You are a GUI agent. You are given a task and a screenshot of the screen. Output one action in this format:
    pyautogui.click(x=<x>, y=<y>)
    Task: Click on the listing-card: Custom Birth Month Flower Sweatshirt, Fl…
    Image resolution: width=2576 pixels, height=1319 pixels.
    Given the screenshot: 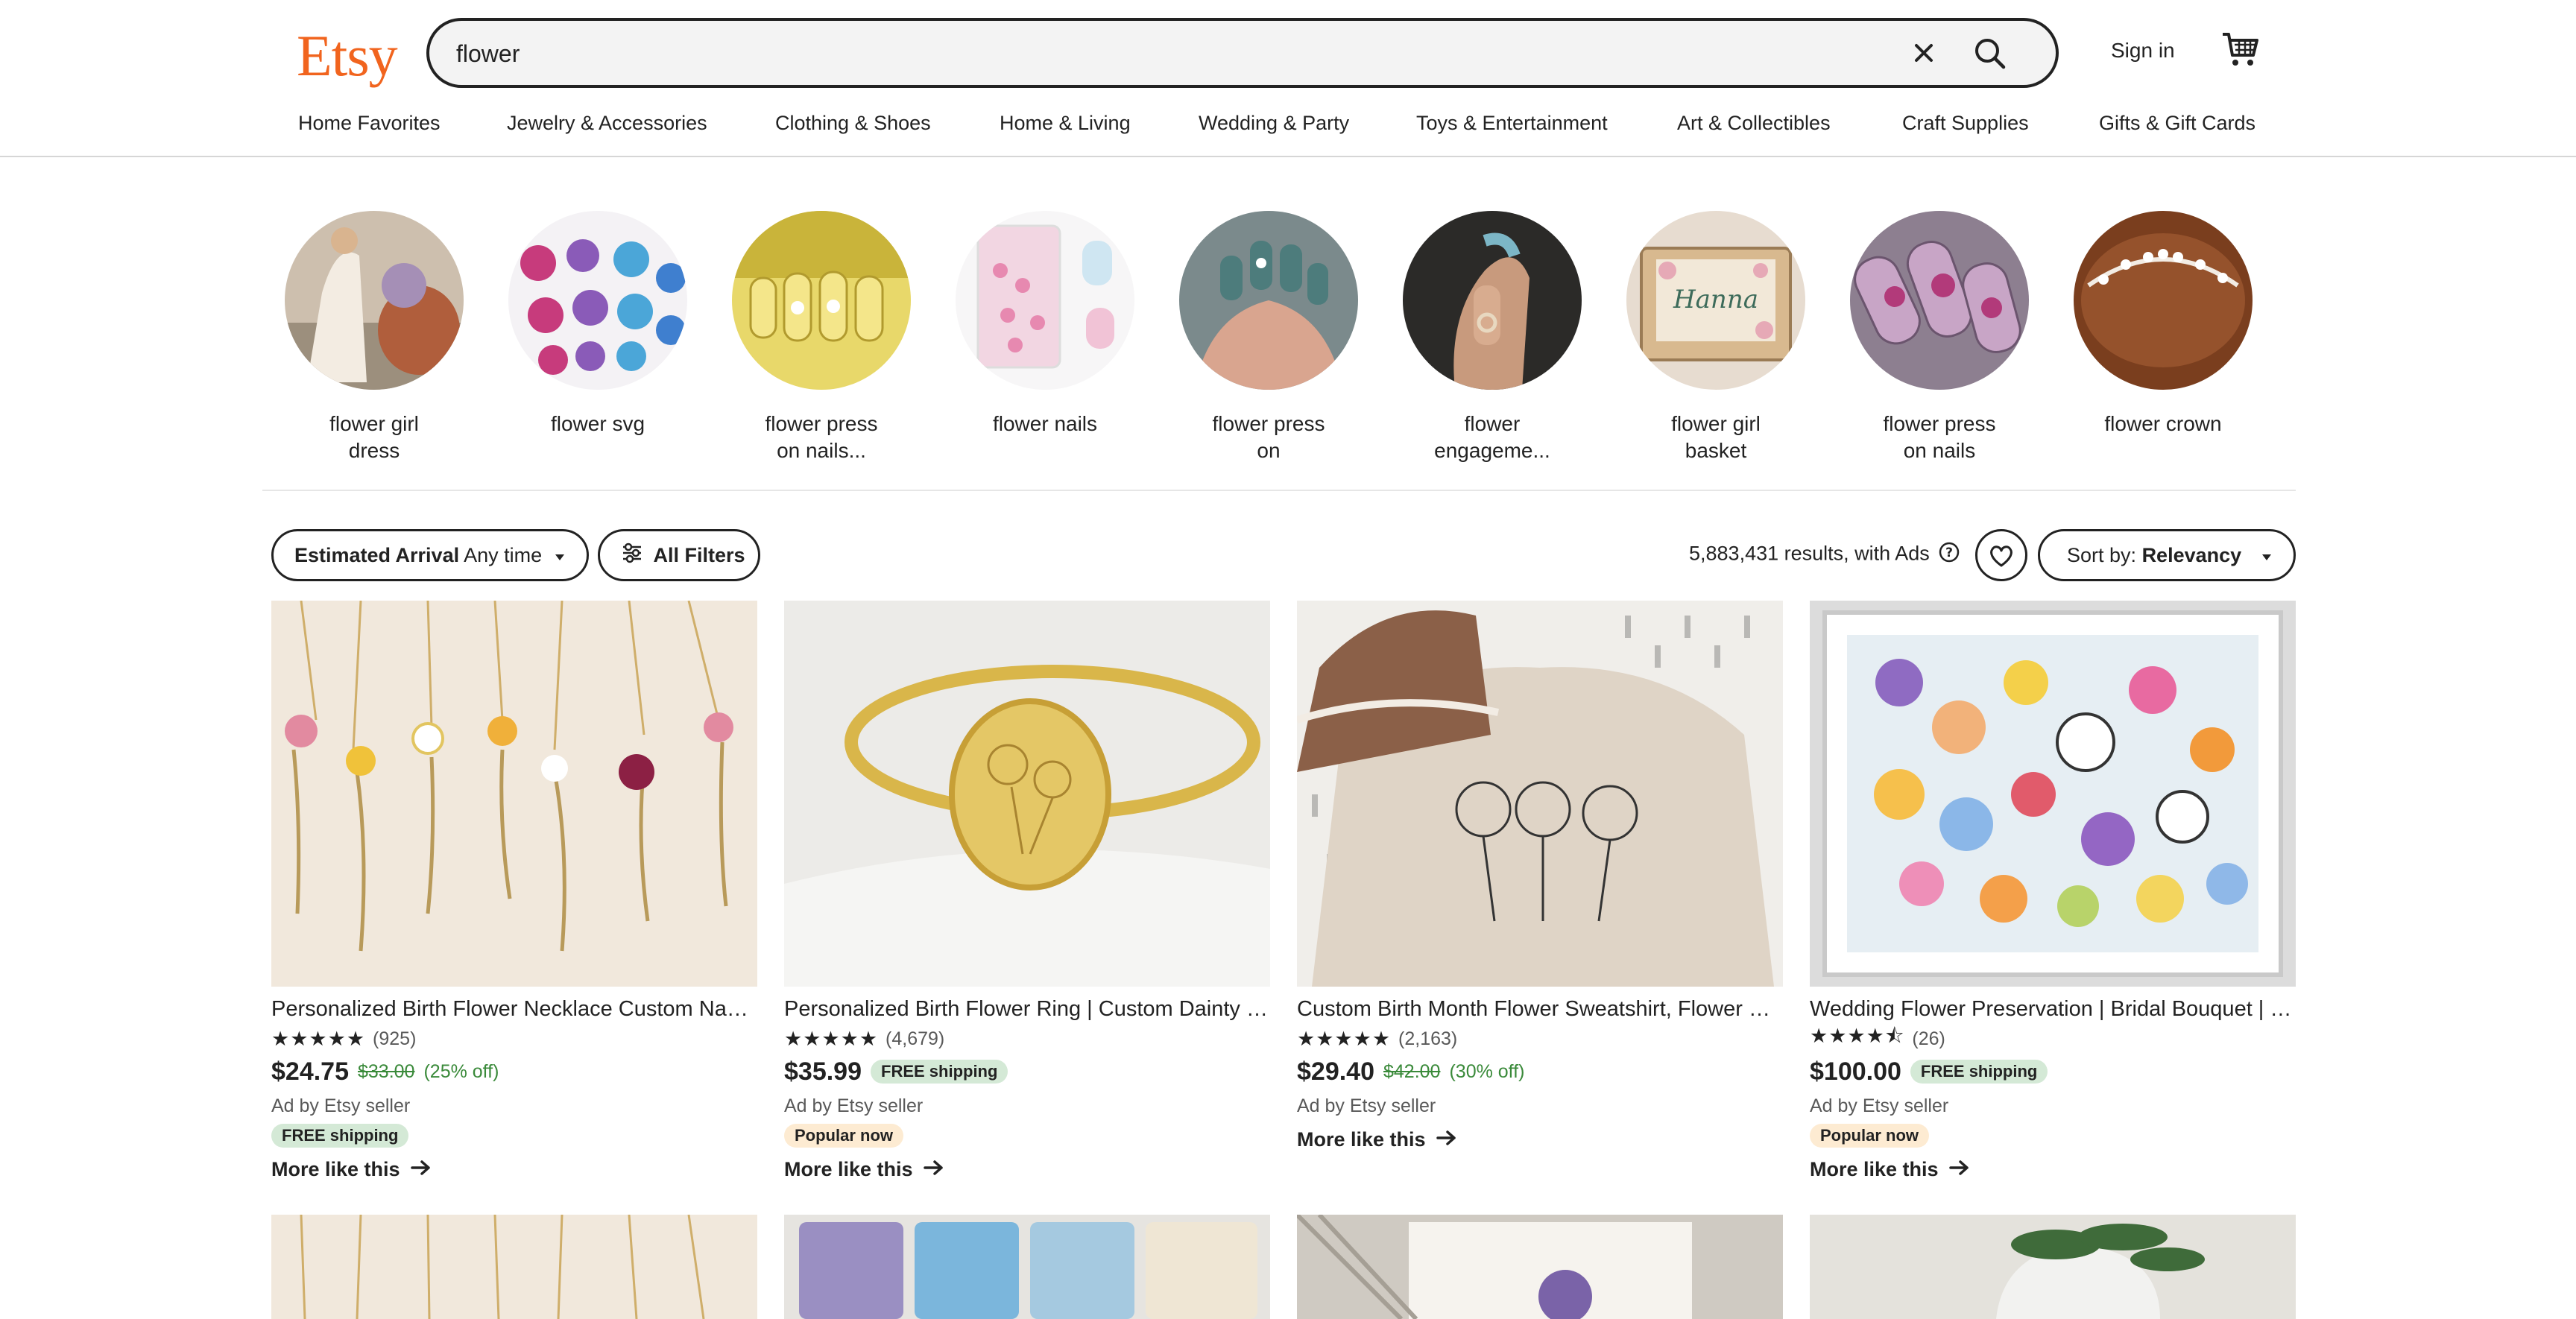 What is the action you would take?
    pyautogui.click(x=1540, y=876)
    